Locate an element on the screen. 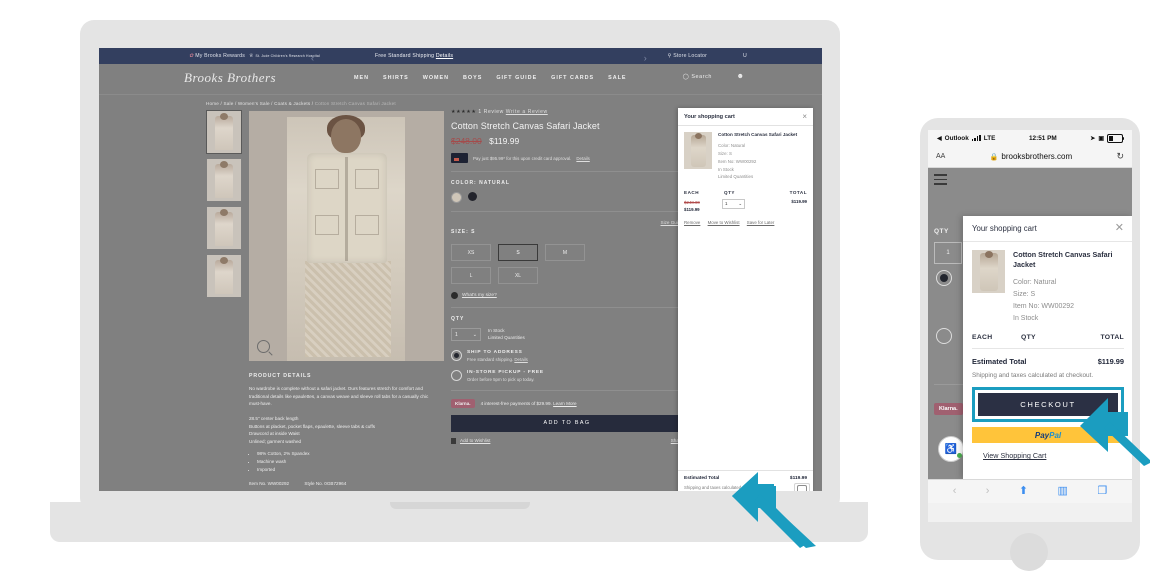  write-review-link: Write a Review is located at coordinates (527, 112).